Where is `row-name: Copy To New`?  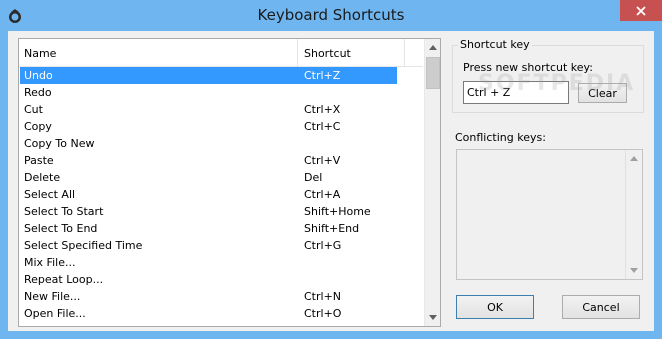
row-name: Copy To New is located at coordinates (59, 143).